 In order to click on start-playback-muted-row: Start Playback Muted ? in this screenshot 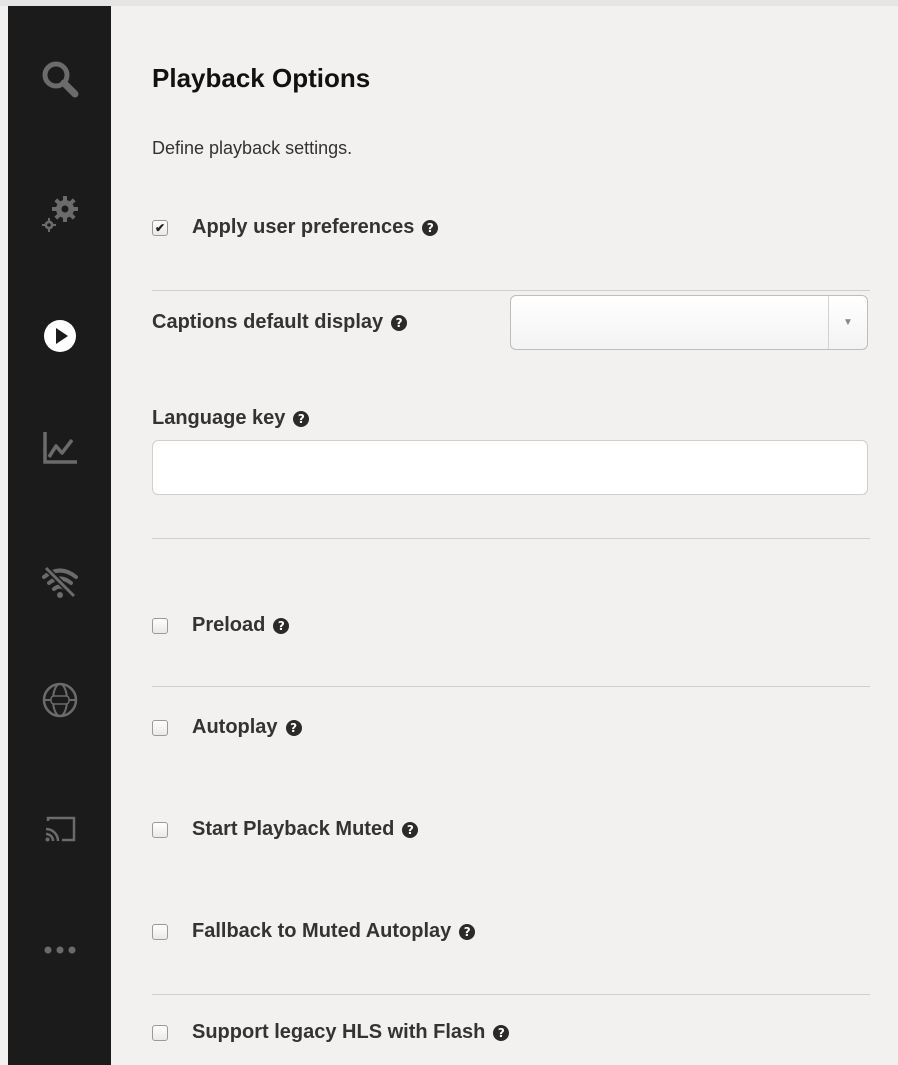, I will do `click(285, 829)`.